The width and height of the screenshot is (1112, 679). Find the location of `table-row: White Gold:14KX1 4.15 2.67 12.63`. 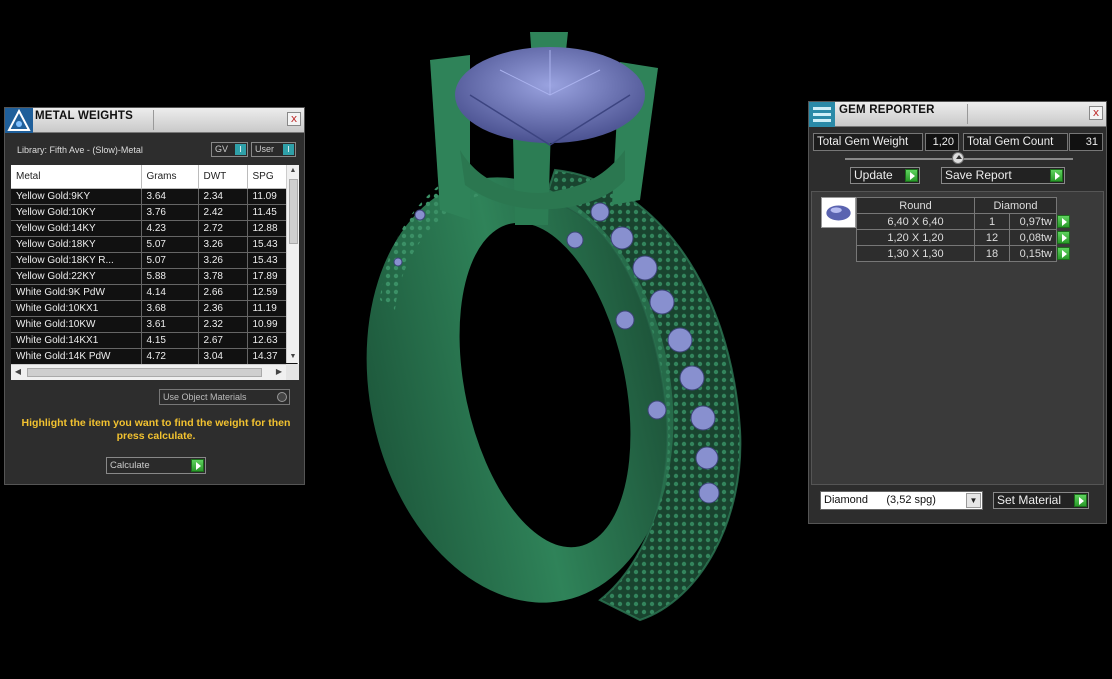

table-row: White Gold:14KX1 4.15 2.67 12.63 is located at coordinates (154, 340).